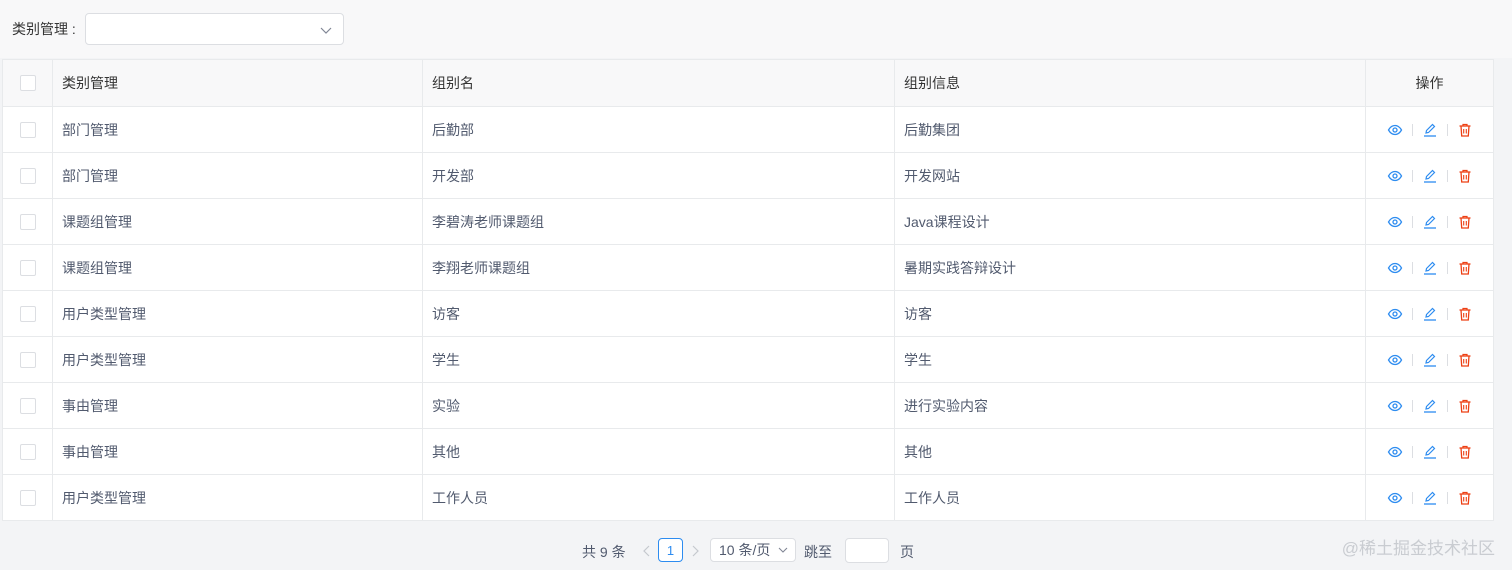  What do you see at coordinates (659, 267) in the screenshot?
I see `row-group-name: 李翔老师课题组` at bounding box center [659, 267].